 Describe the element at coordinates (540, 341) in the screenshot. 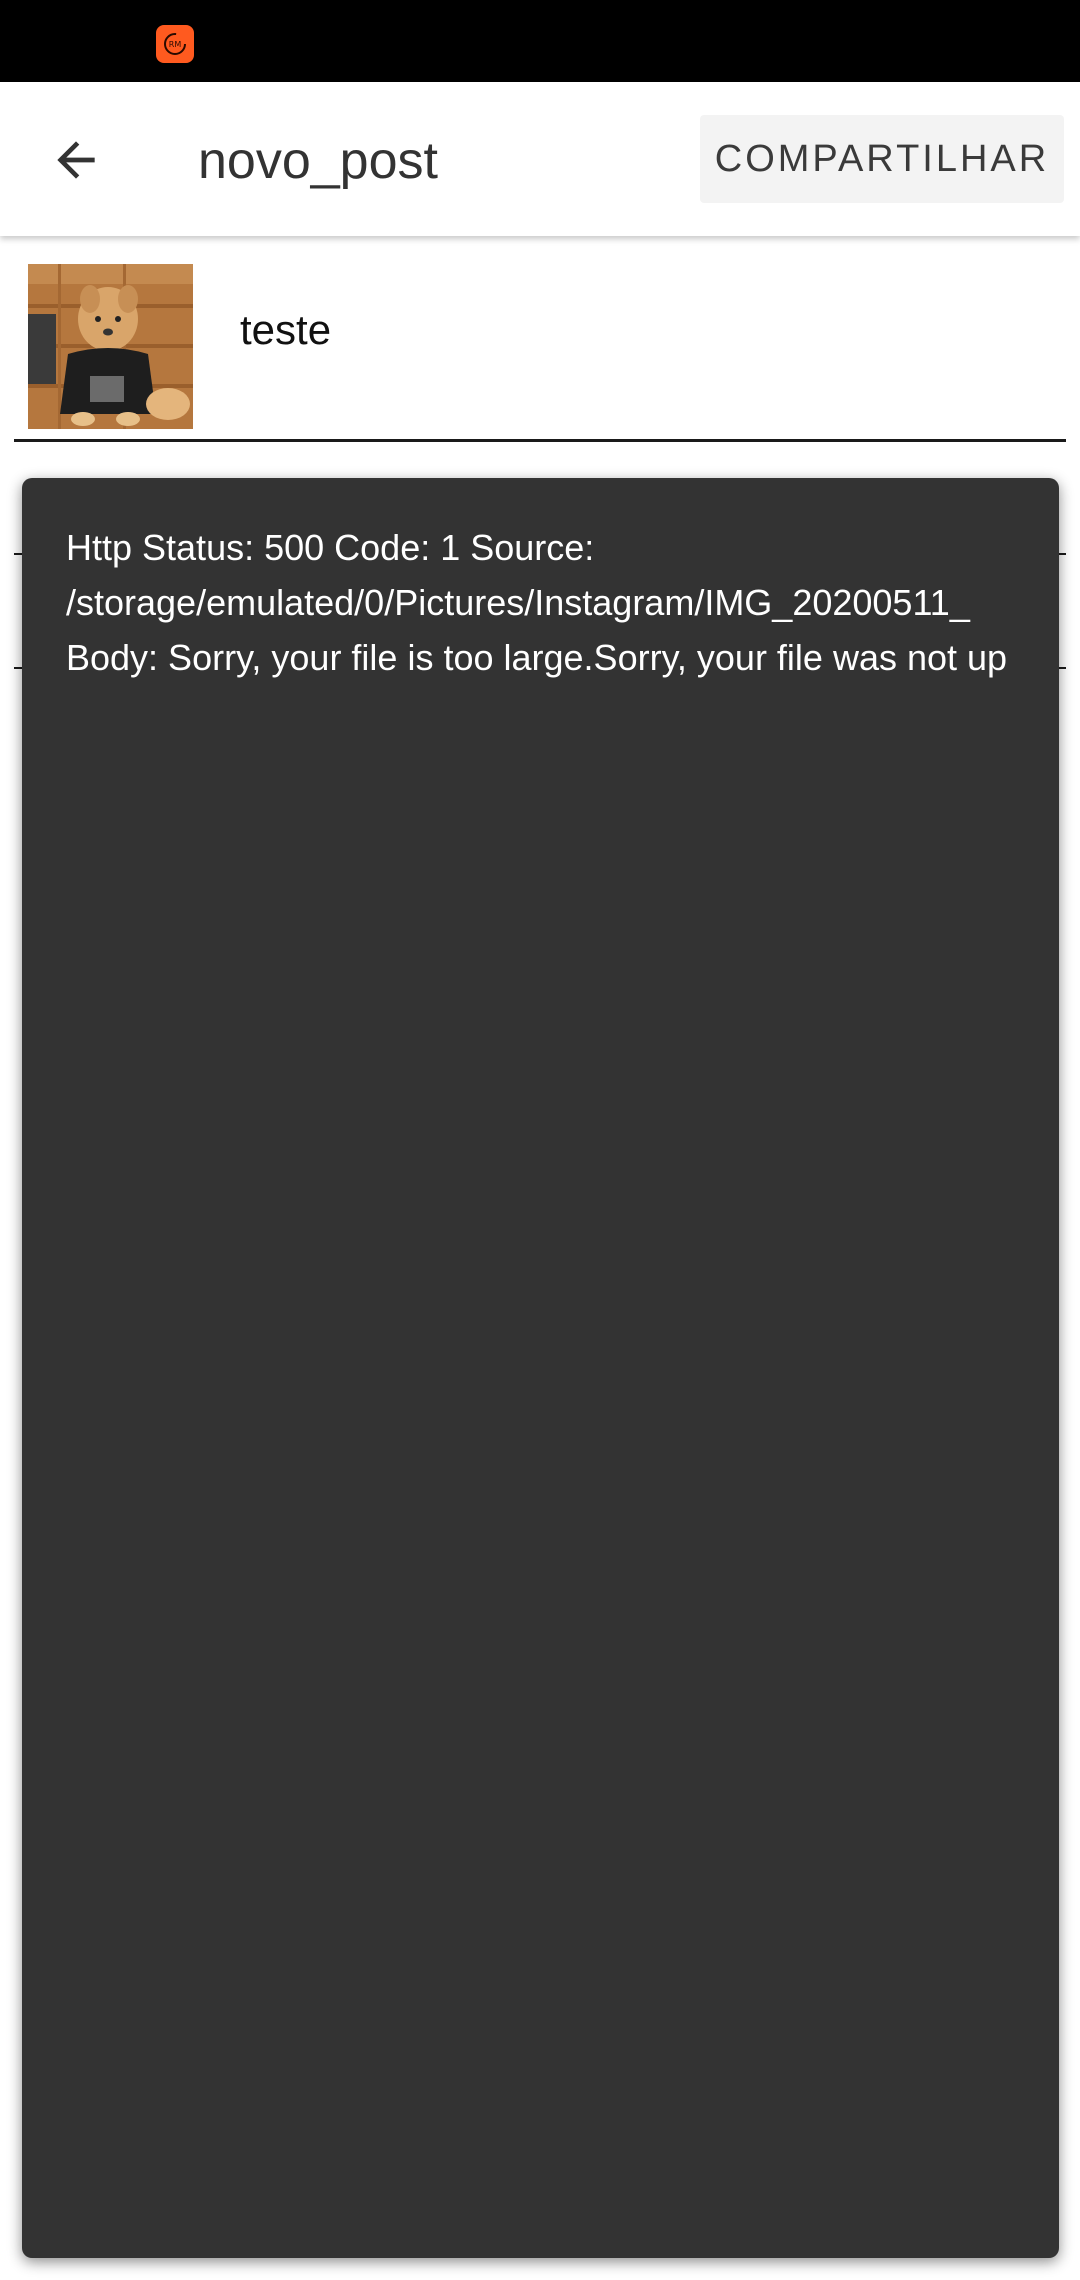

I see `post-row: teste` at that location.